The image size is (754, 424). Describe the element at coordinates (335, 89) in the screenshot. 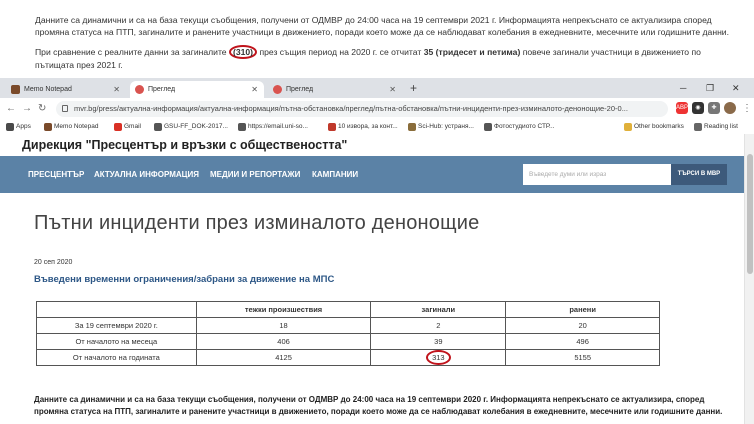

I see `tab-pregled-2: Преглед ✕` at that location.